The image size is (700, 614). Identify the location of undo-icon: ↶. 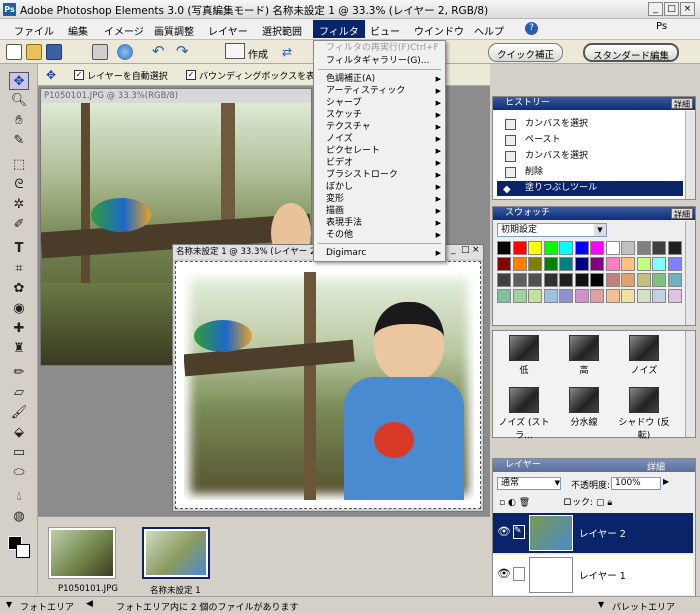
(158, 51).